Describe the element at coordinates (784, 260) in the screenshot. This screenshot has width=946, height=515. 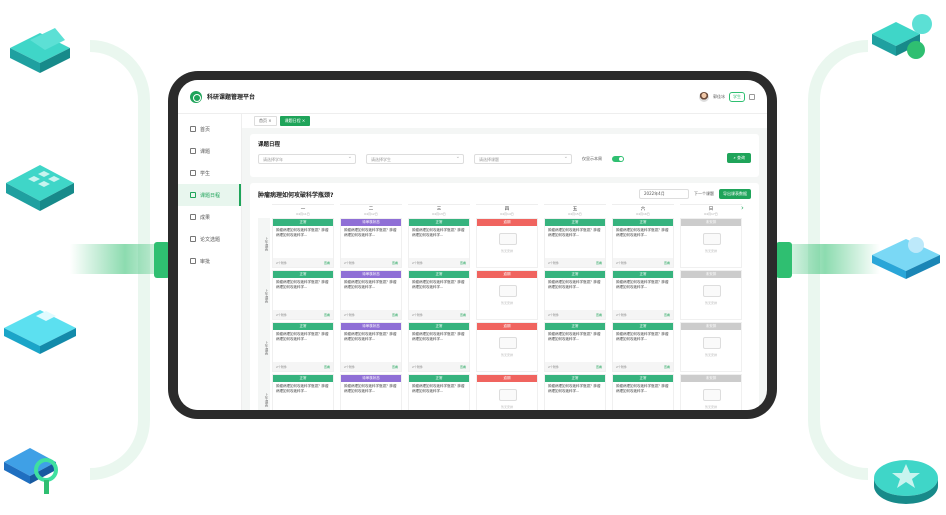
I see `right-connector` at that location.